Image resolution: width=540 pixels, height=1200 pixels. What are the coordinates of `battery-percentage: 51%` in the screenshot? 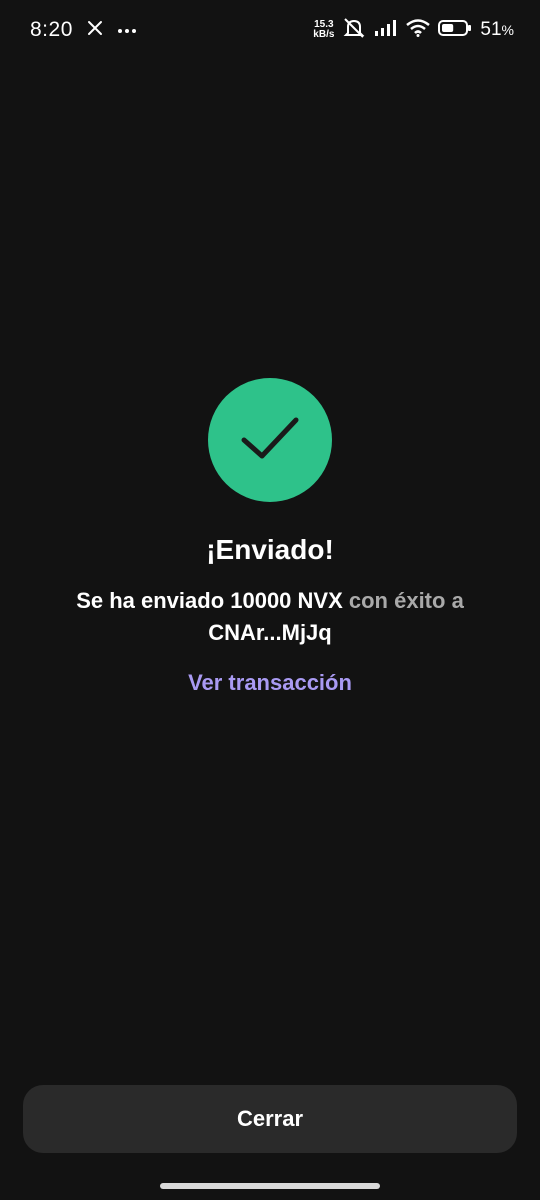 It's located at (497, 30).